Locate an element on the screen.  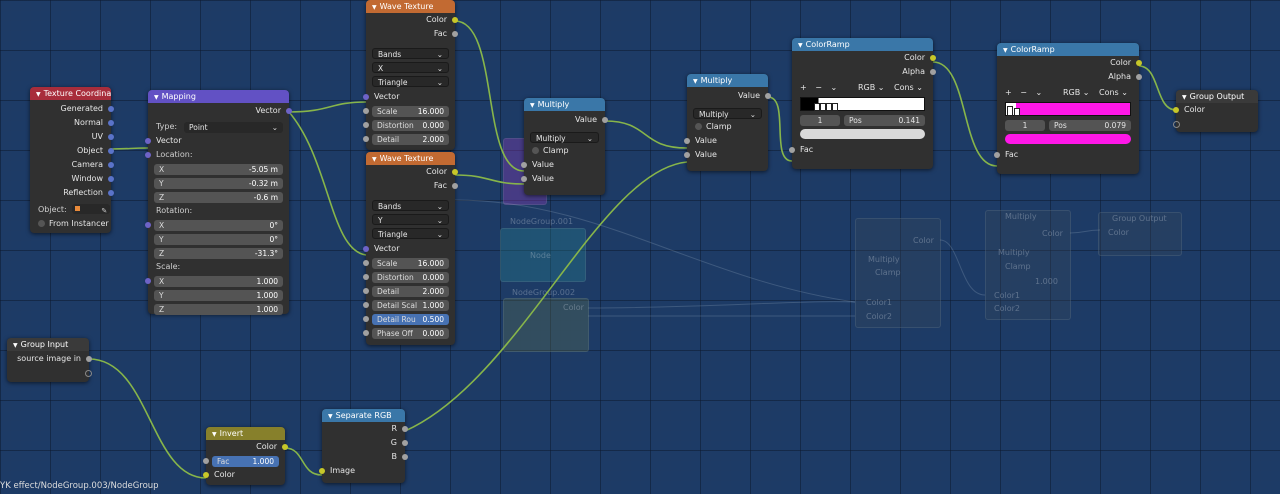
location-z: Z -0.6 m is located at coordinates (218, 197).